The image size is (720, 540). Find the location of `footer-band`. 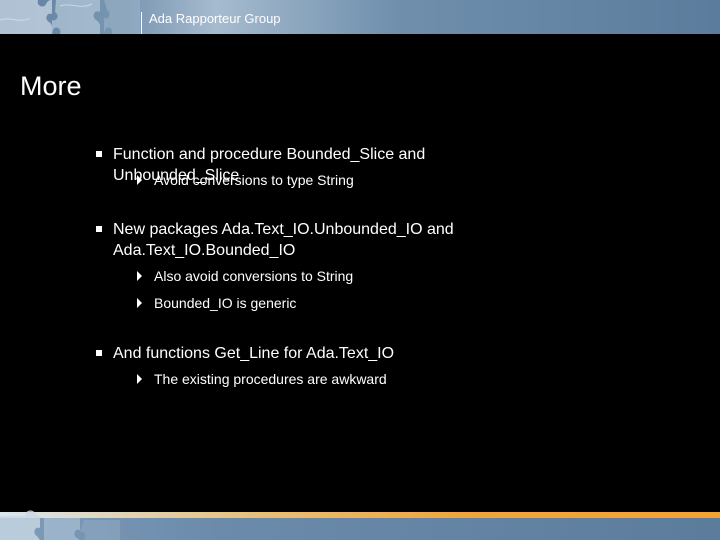

footer-band is located at coordinates (360, 524).